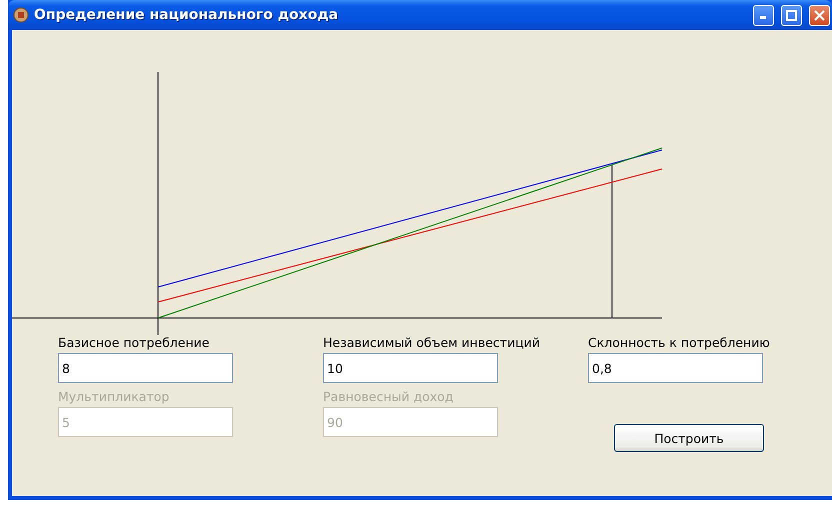 The image size is (832, 507). I want to click on minimize-button, so click(763, 15).